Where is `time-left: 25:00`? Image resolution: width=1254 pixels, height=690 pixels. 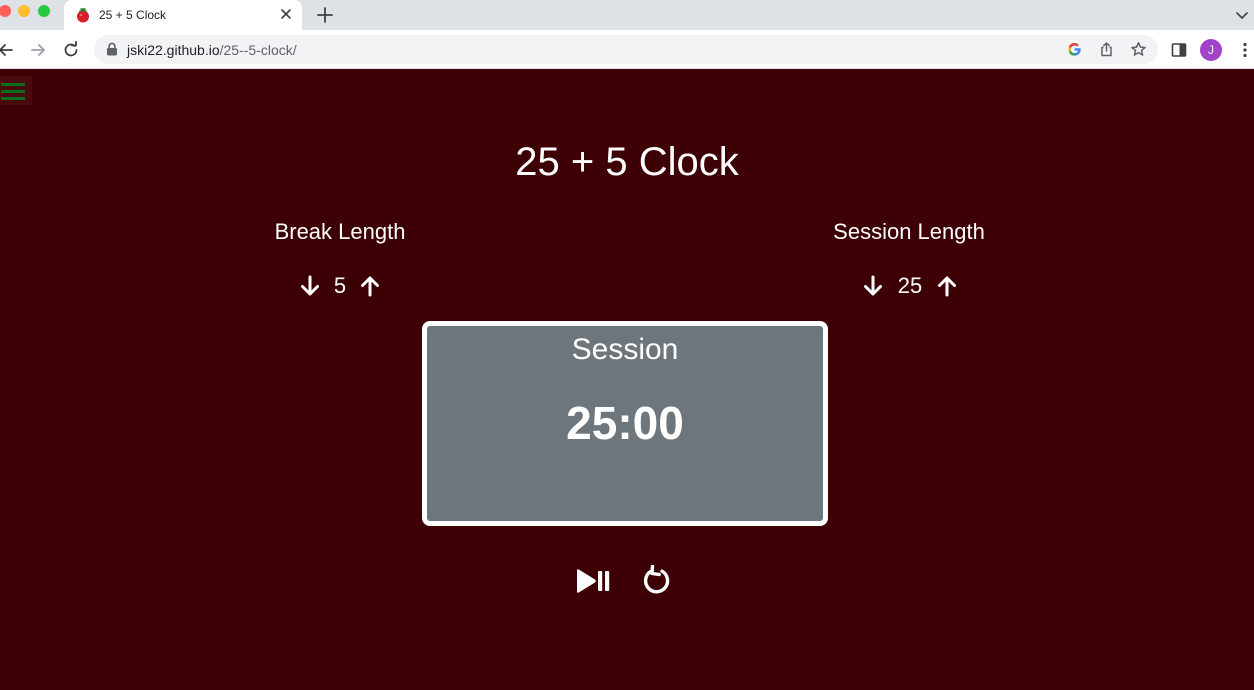
time-left: 25:00 is located at coordinates (625, 423).